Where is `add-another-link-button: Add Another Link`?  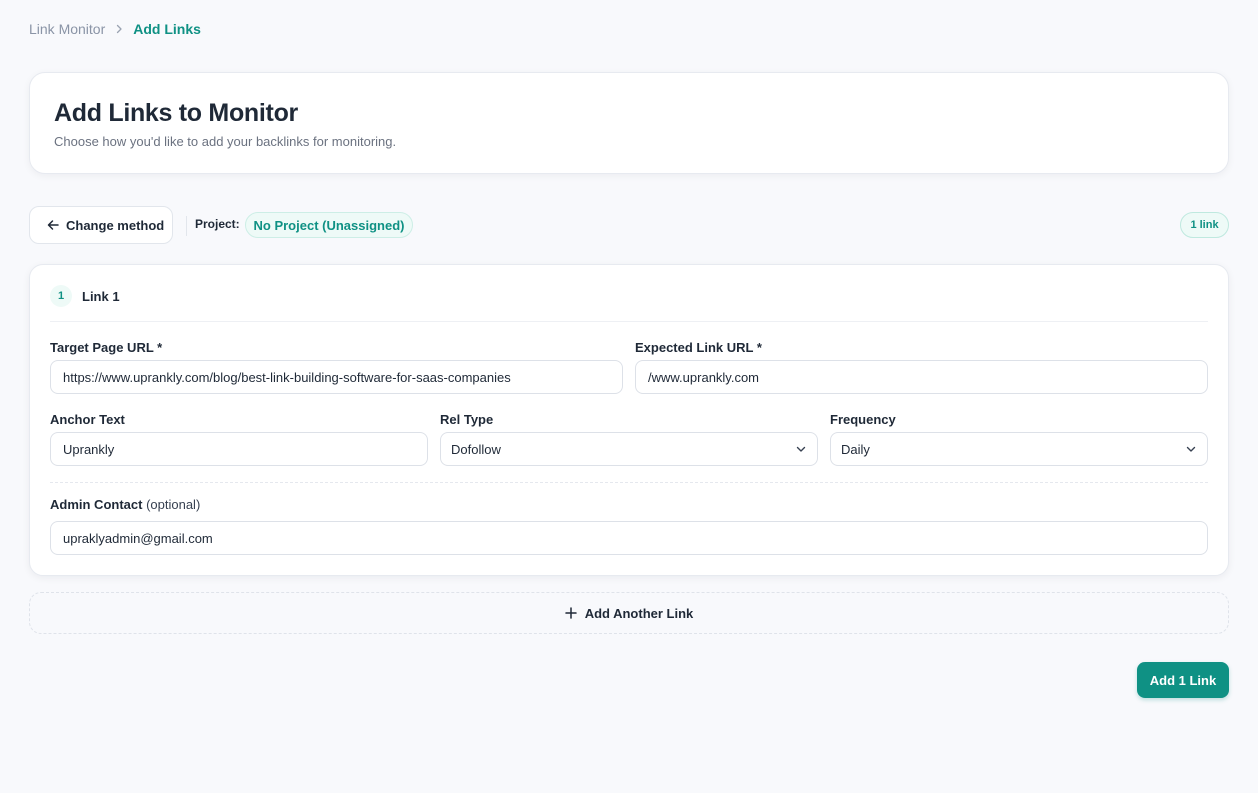 add-another-link-button: Add Another Link is located at coordinates (629, 613).